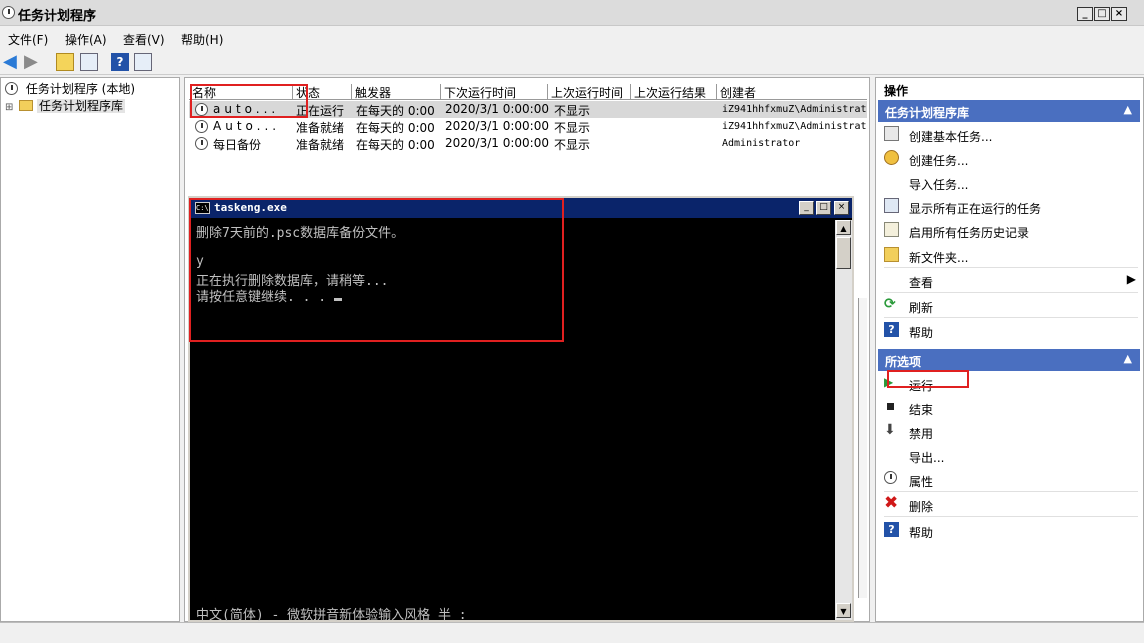 Image resolution: width=1144 pixels, height=643 pixels. I want to click on window-title: 任务计划程序, so click(57, 16).